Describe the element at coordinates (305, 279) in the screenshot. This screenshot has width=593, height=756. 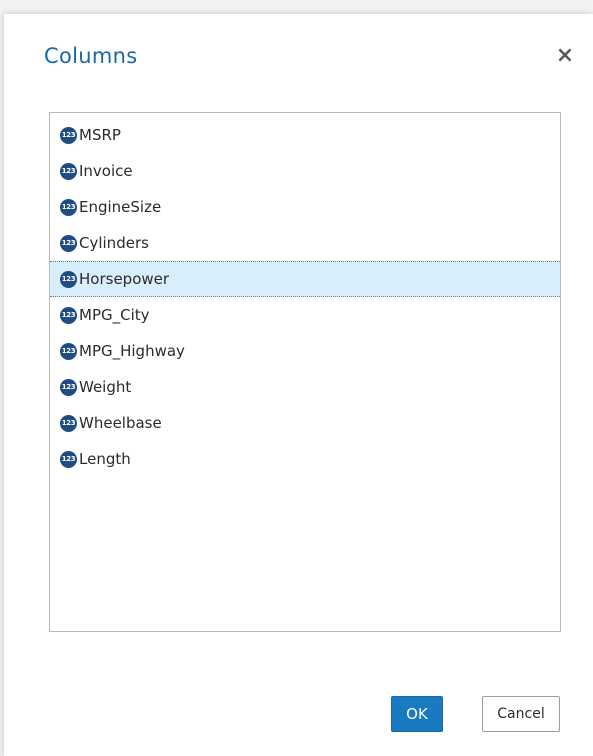
I see `list-item-horsepower: 123 Horsepower` at that location.